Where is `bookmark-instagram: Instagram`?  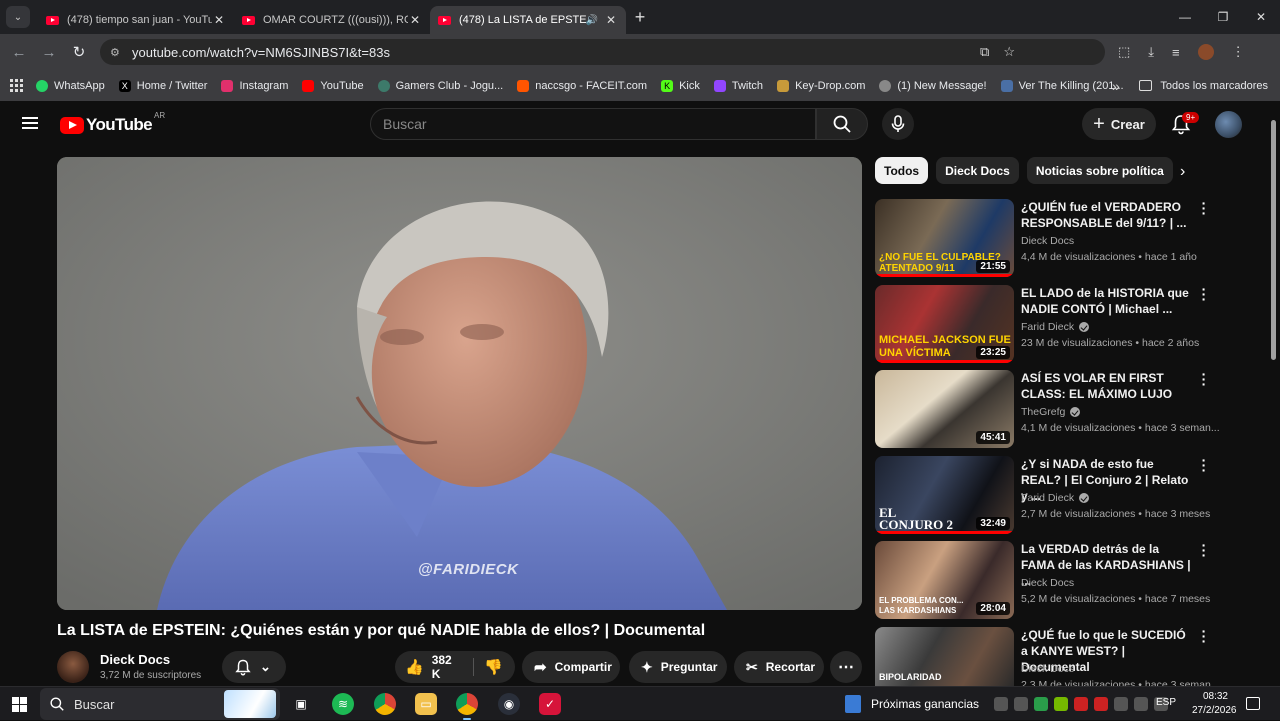
bookmark-instagram: Instagram is located at coordinates (254, 85).